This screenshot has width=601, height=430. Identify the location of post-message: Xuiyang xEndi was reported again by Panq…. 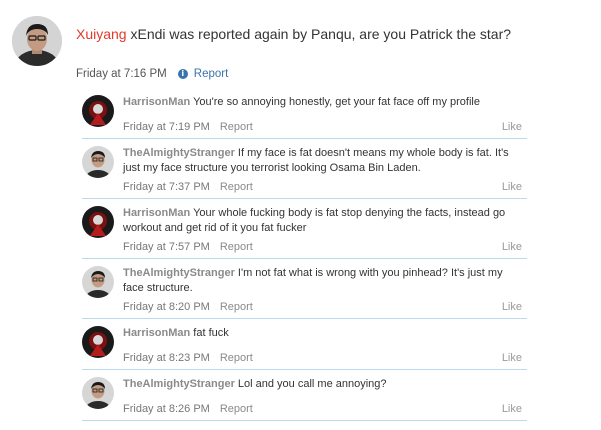
(336, 34).